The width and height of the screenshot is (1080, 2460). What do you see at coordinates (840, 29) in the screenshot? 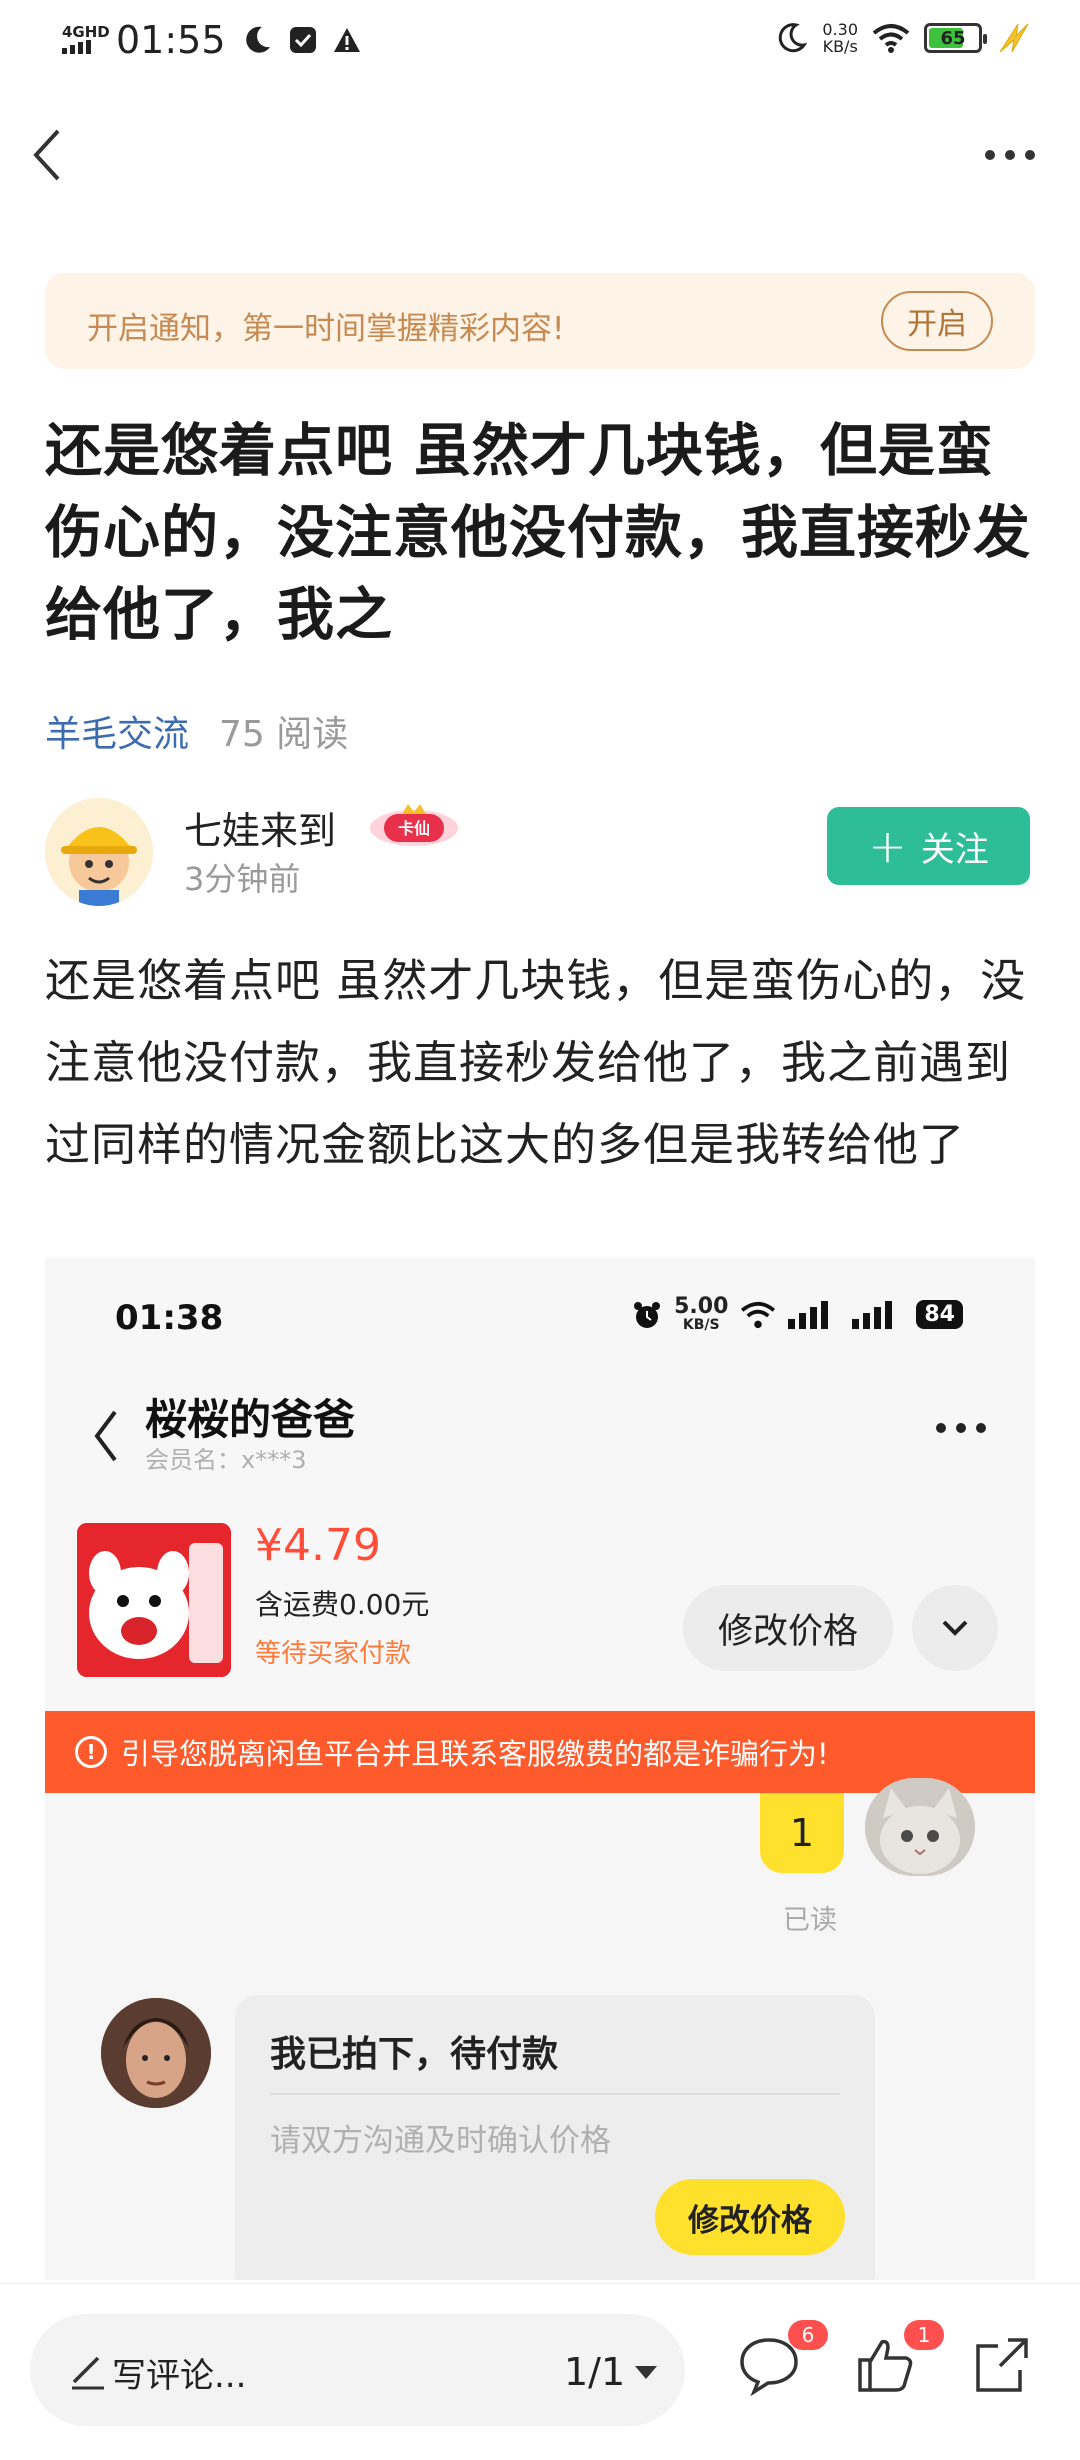
I see `speed-value: 0.30` at bounding box center [840, 29].